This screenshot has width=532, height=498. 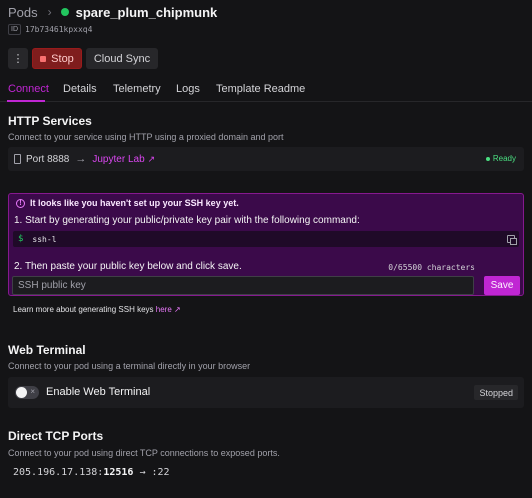 What do you see at coordinates (58, 29) in the screenshot?
I see `pod-id: 17b73461kpxxq4` at bounding box center [58, 29].